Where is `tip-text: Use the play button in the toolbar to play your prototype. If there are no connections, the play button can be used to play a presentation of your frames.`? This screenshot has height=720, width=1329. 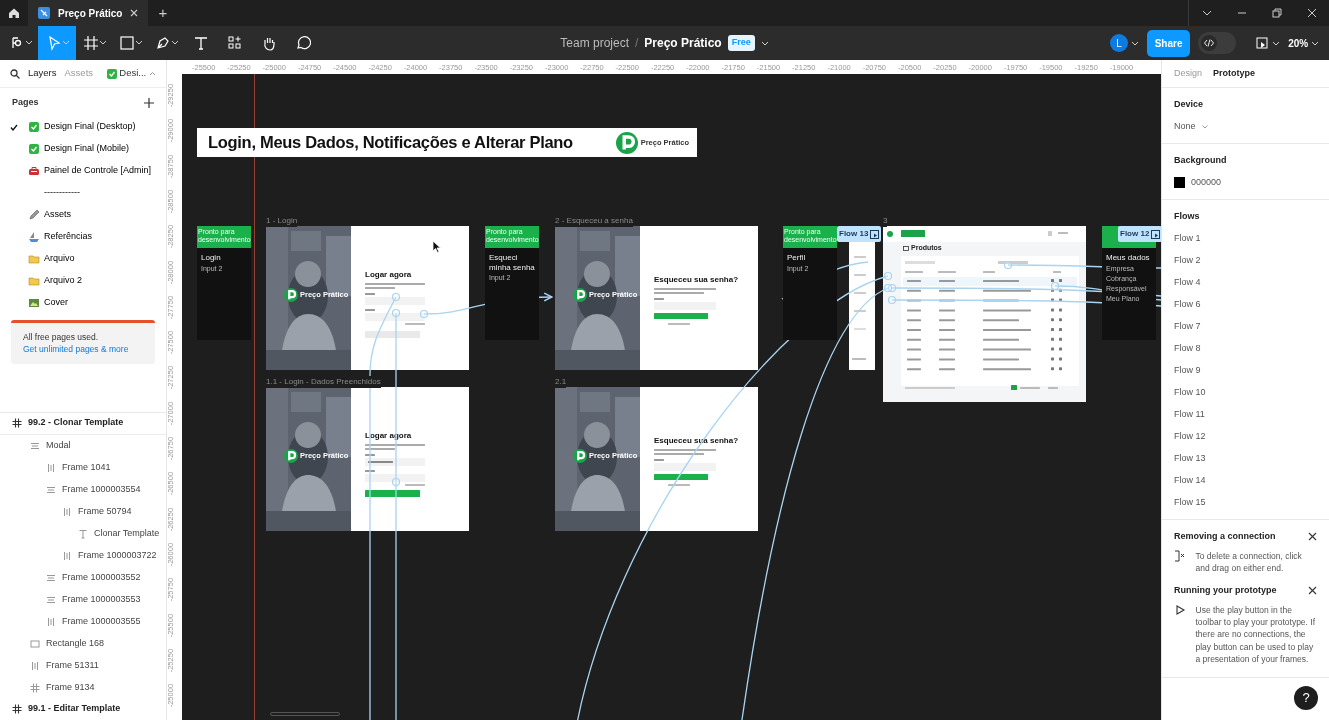
tip-text: Use the play button in the toolbar to play your prototype. If there are no connections, the play button can be used to play a presentation of your frames. is located at coordinates (1256, 634).